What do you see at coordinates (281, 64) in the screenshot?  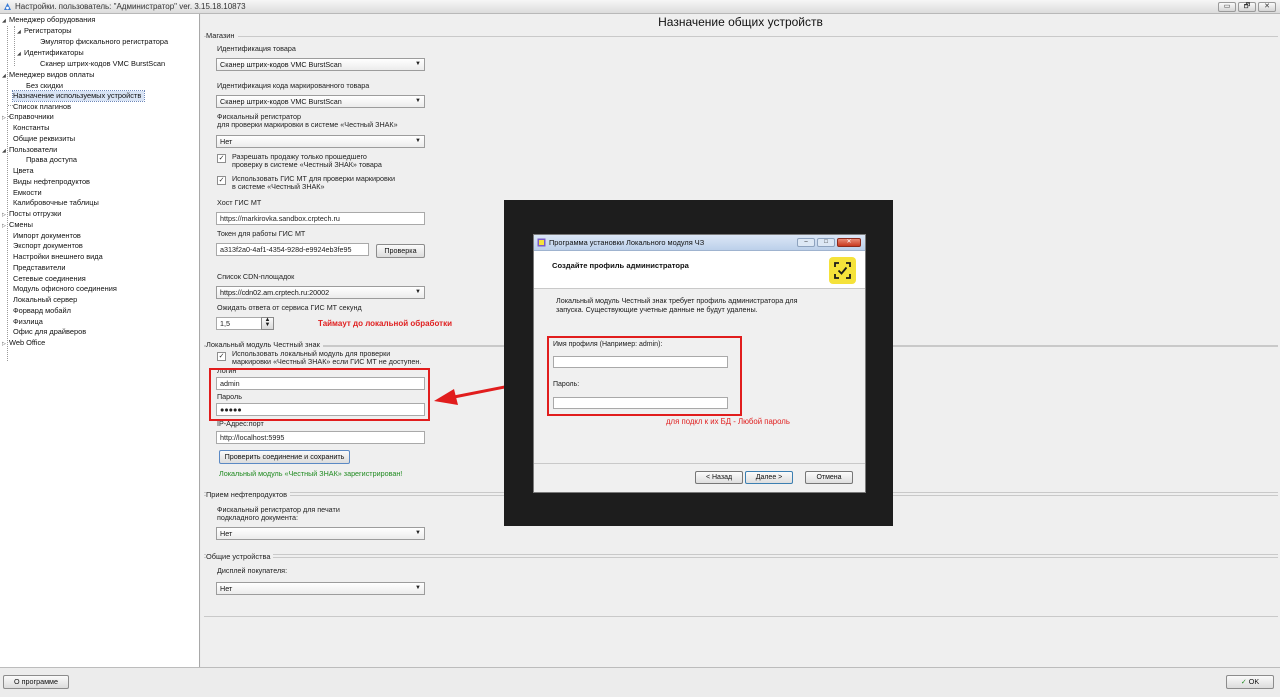 I see `product-id-value: Сканер штрих-кодов VMC BurstScan` at bounding box center [281, 64].